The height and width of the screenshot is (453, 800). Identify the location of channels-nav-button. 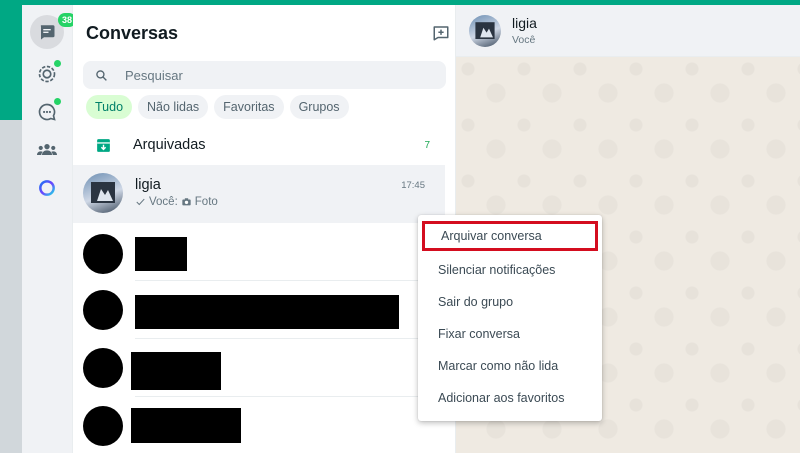
(47, 112).